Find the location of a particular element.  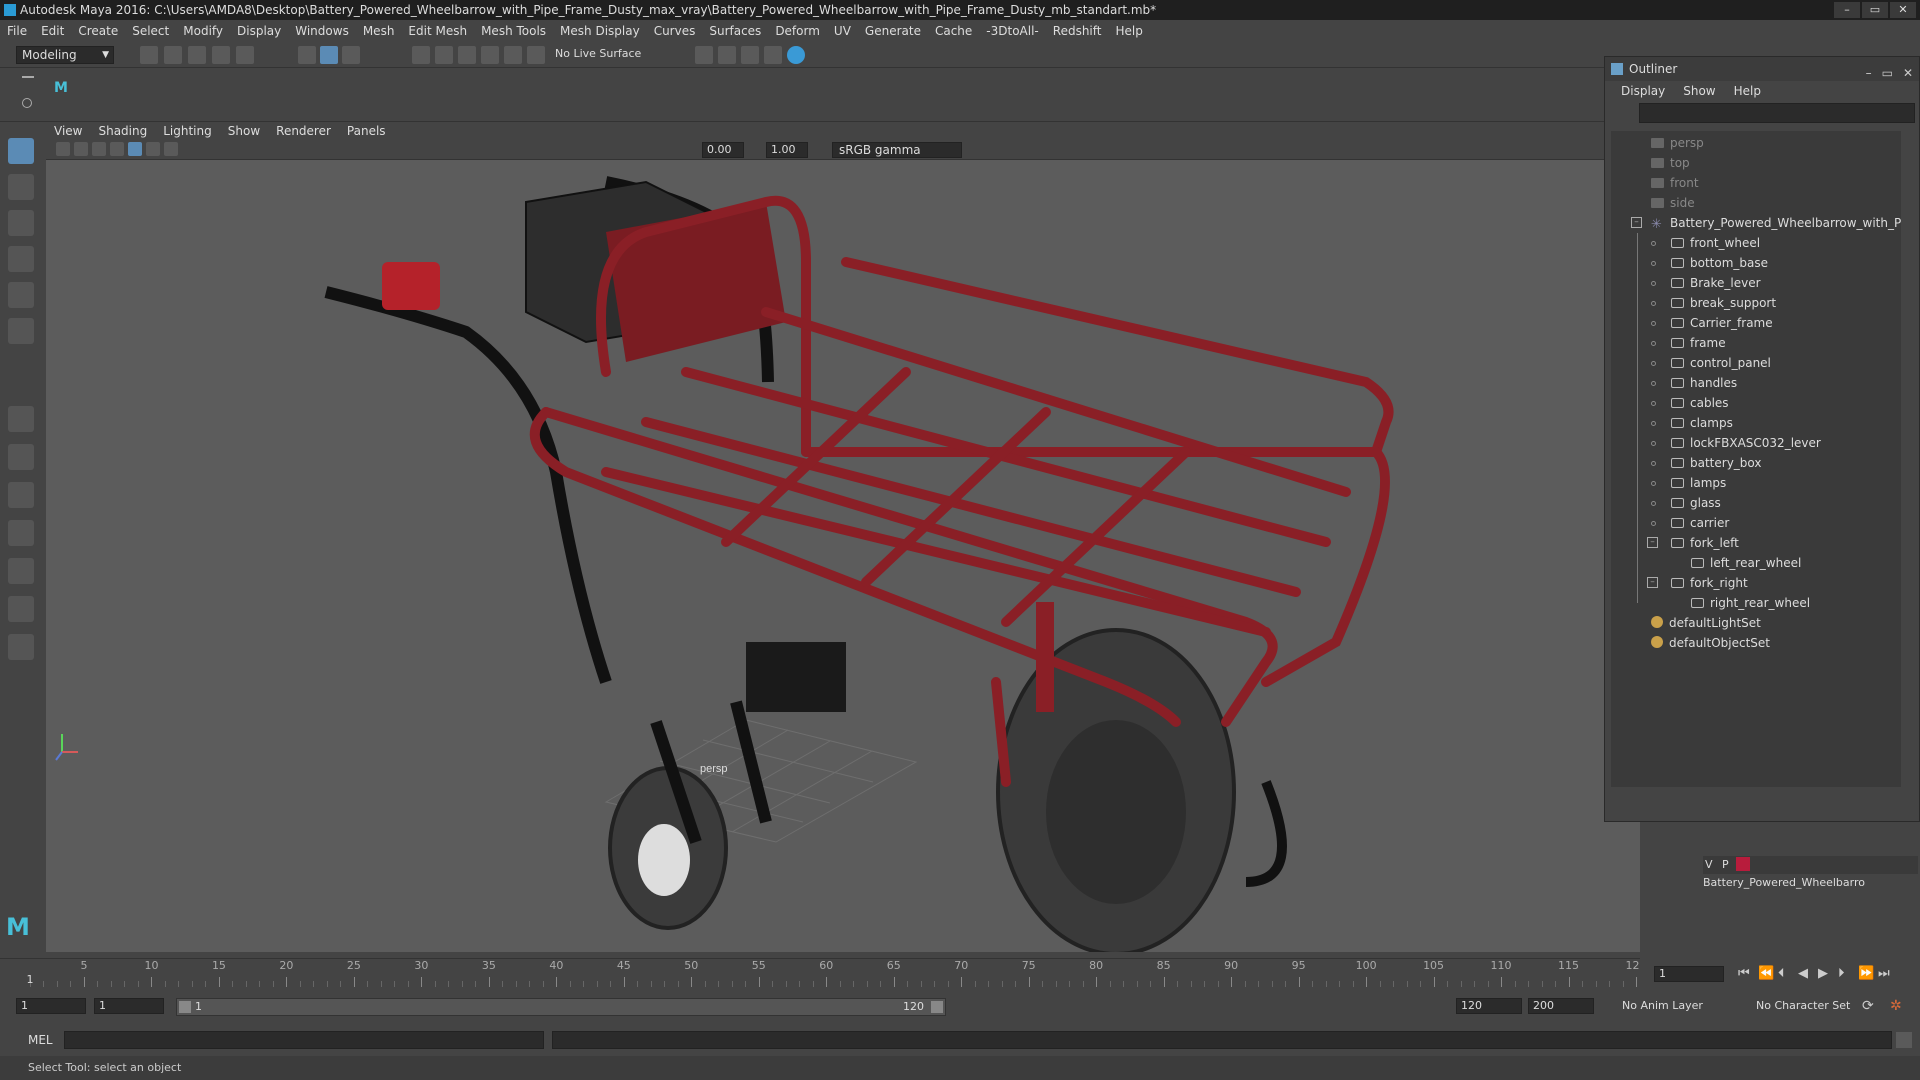

outliner-menu-display: Display is located at coordinates (1643, 91).